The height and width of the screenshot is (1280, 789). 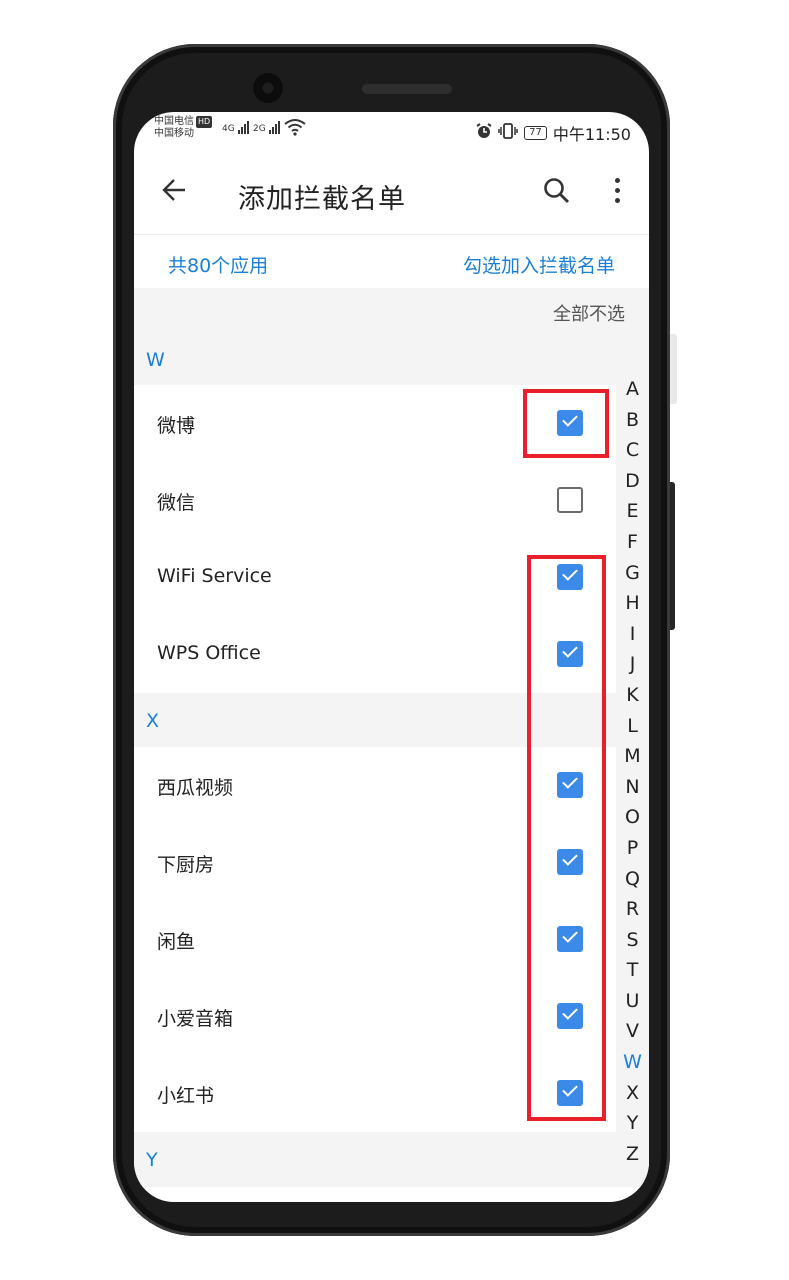 I want to click on checkbox-unchecked, so click(x=570, y=500).